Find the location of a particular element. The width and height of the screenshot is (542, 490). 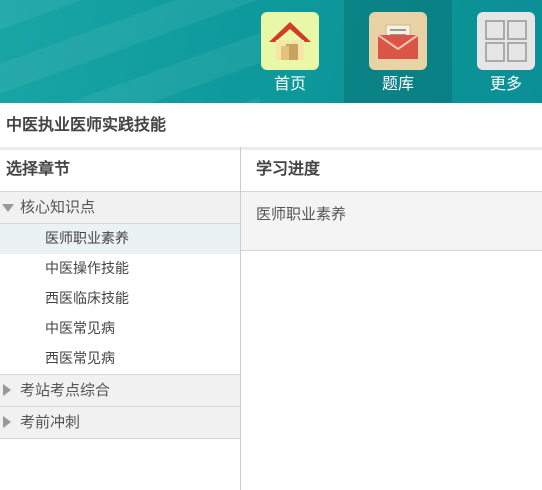

nav-question-bank-button: 题库 is located at coordinates (398, 51).